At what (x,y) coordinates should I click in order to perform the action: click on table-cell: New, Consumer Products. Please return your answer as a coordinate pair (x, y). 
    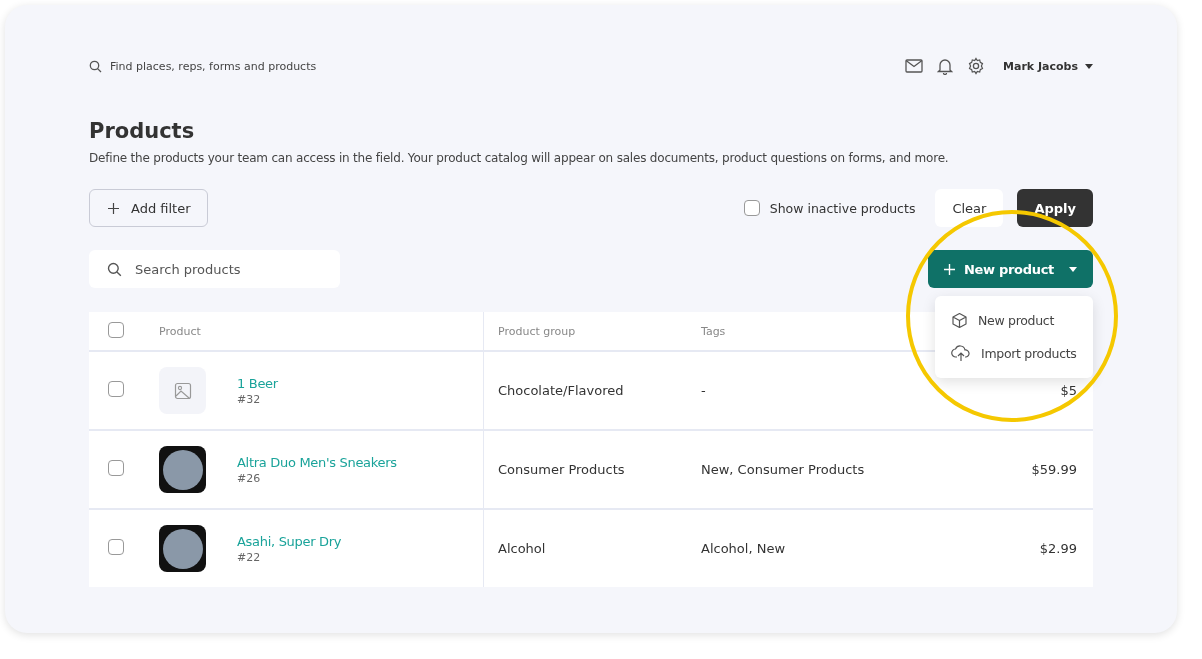
    Looking at the image, I should click on (783, 469).